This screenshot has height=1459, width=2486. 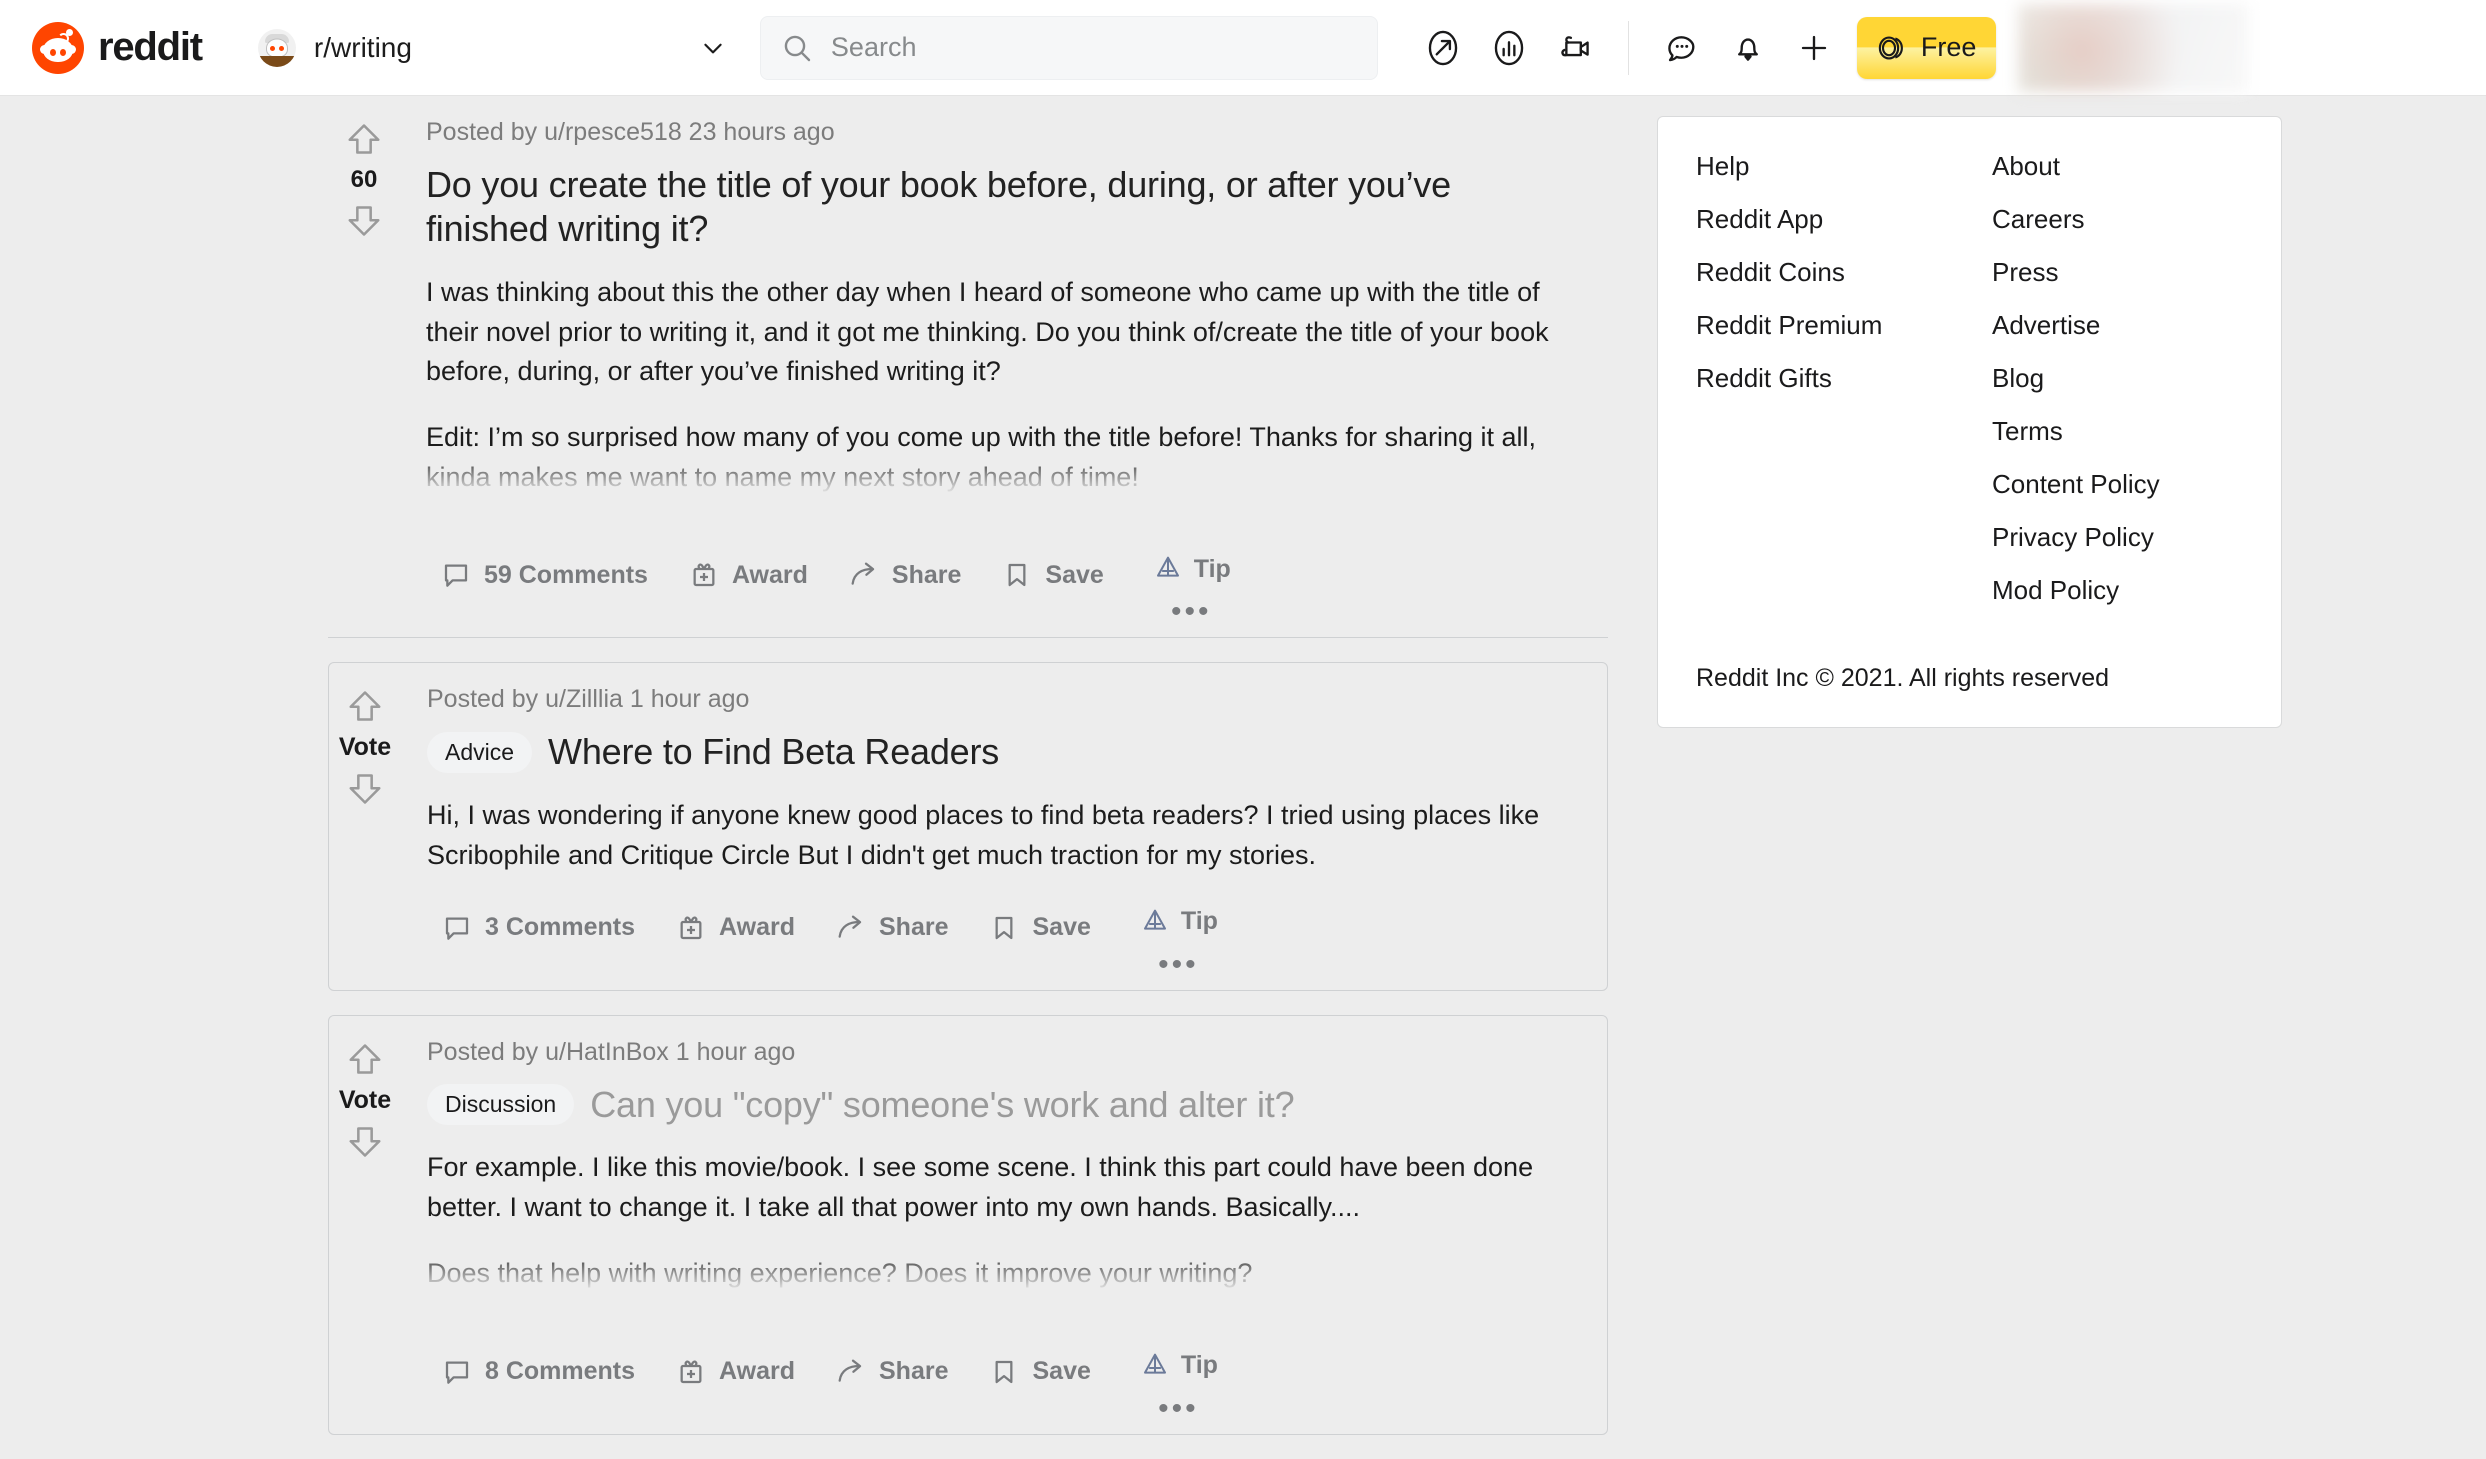 I want to click on footer-link-reddit-coins: Reddit Coins, so click(x=1844, y=272).